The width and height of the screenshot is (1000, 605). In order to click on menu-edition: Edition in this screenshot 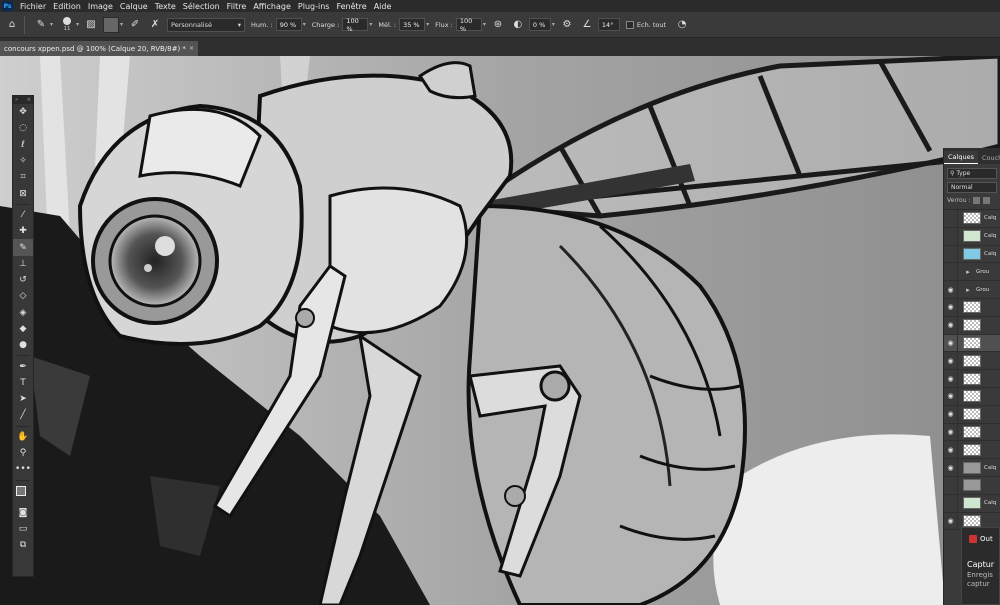, I will do `click(67, 6)`.